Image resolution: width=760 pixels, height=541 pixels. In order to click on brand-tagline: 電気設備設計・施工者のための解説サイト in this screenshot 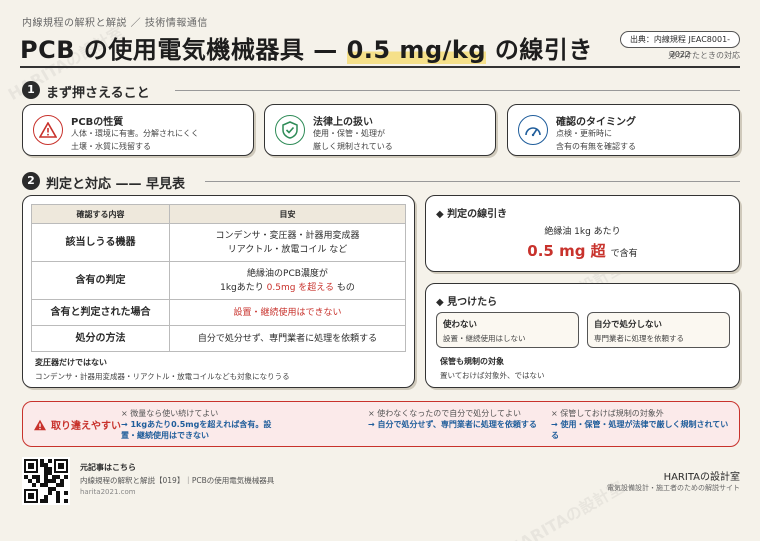, I will do `click(673, 488)`.